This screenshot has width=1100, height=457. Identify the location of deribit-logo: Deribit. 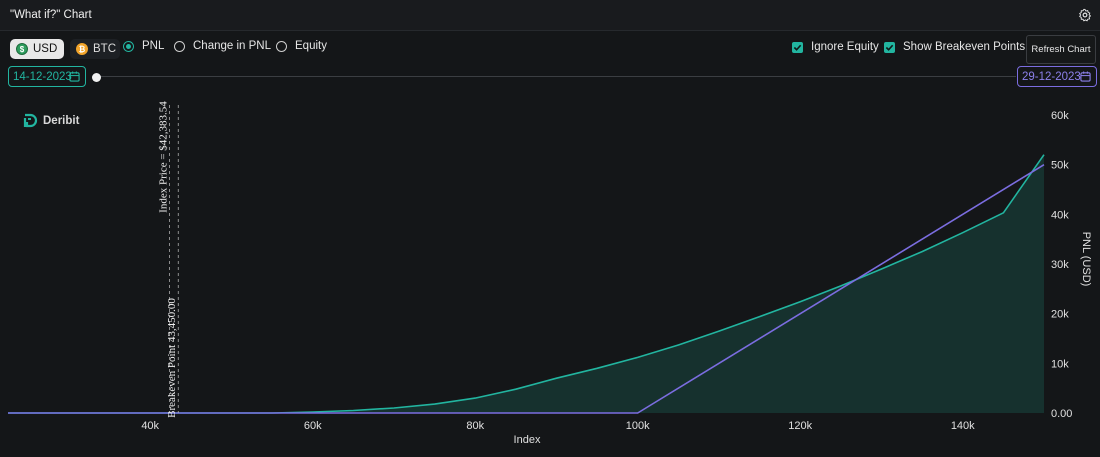
(50, 121).